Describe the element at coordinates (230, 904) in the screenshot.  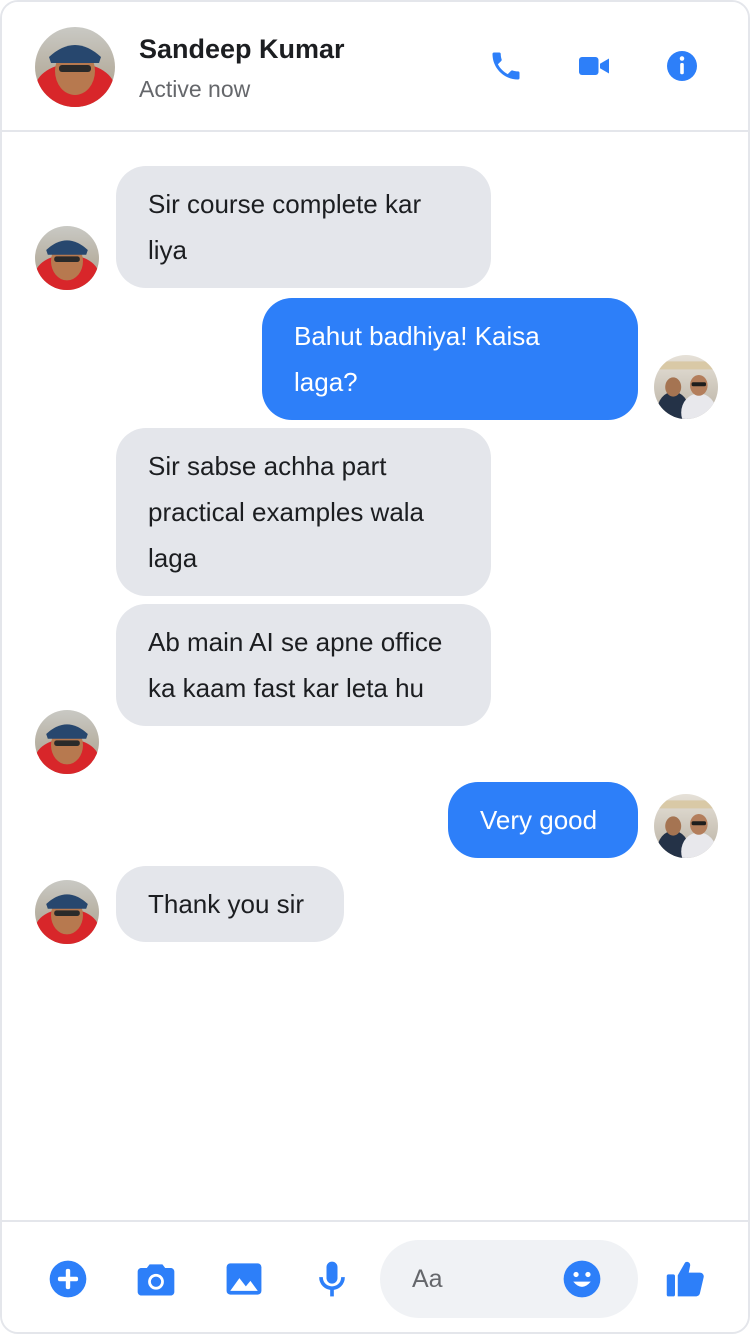
I see `message-incoming: Thank you sir` at that location.